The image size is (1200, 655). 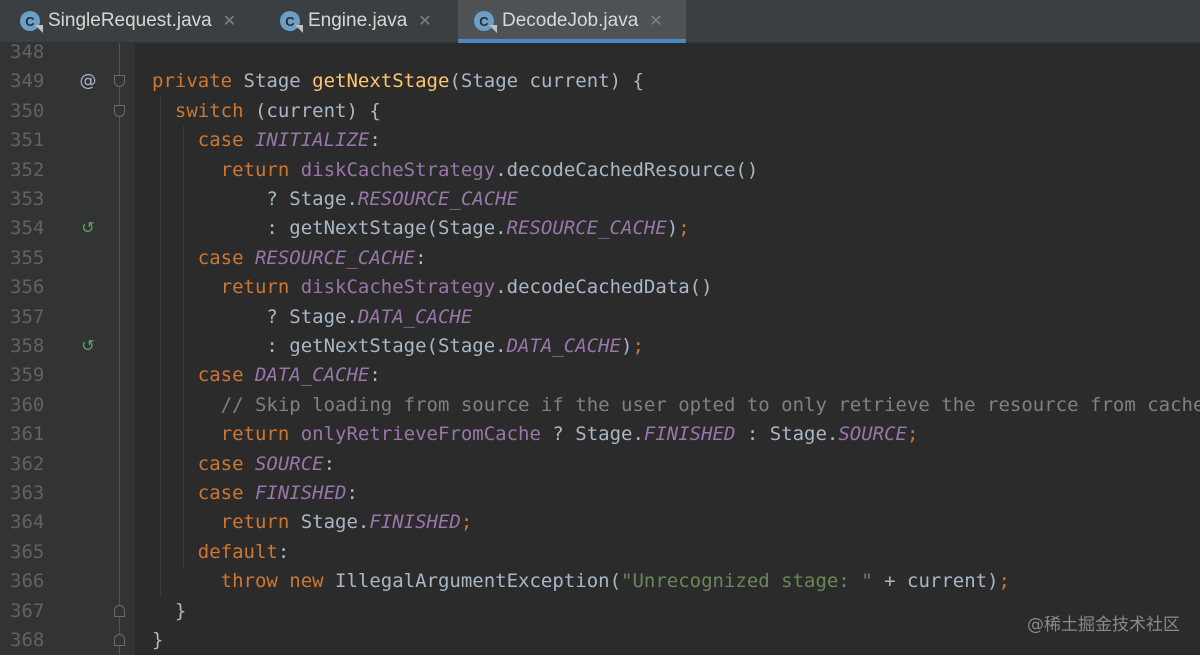 What do you see at coordinates (27, 316) in the screenshot?
I see `line-number: 357` at bounding box center [27, 316].